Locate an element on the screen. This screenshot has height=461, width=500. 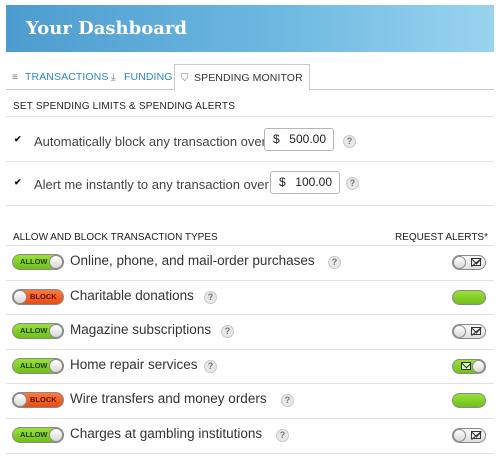
alert-limit-checkbox: ✔ is located at coordinates (18, 182).